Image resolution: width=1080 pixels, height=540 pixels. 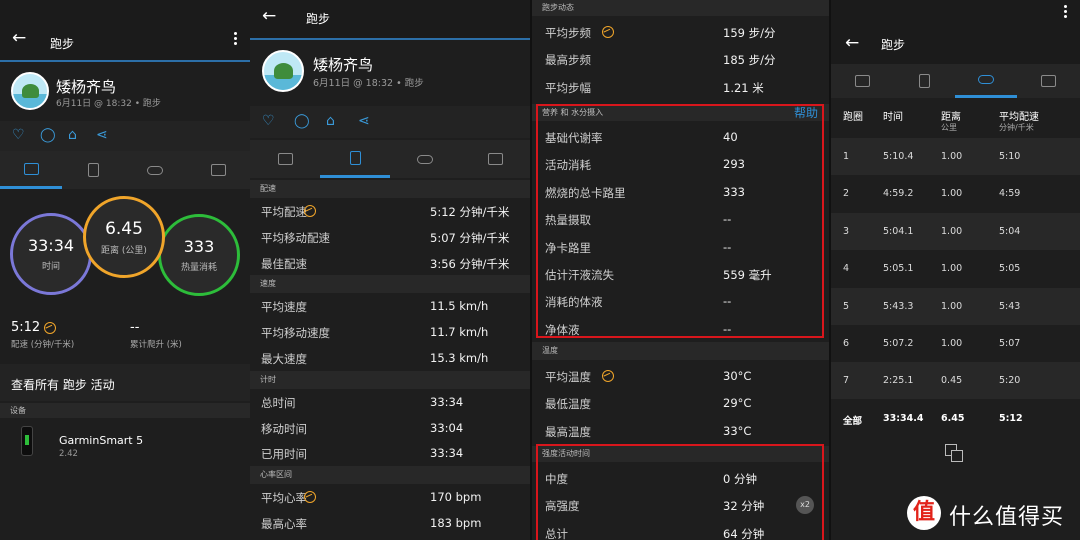 What do you see at coordinates (470, 263) in the screenshot?
I see `stat-value: 3:56 分钟/千米` at bounding box center [470, 263].